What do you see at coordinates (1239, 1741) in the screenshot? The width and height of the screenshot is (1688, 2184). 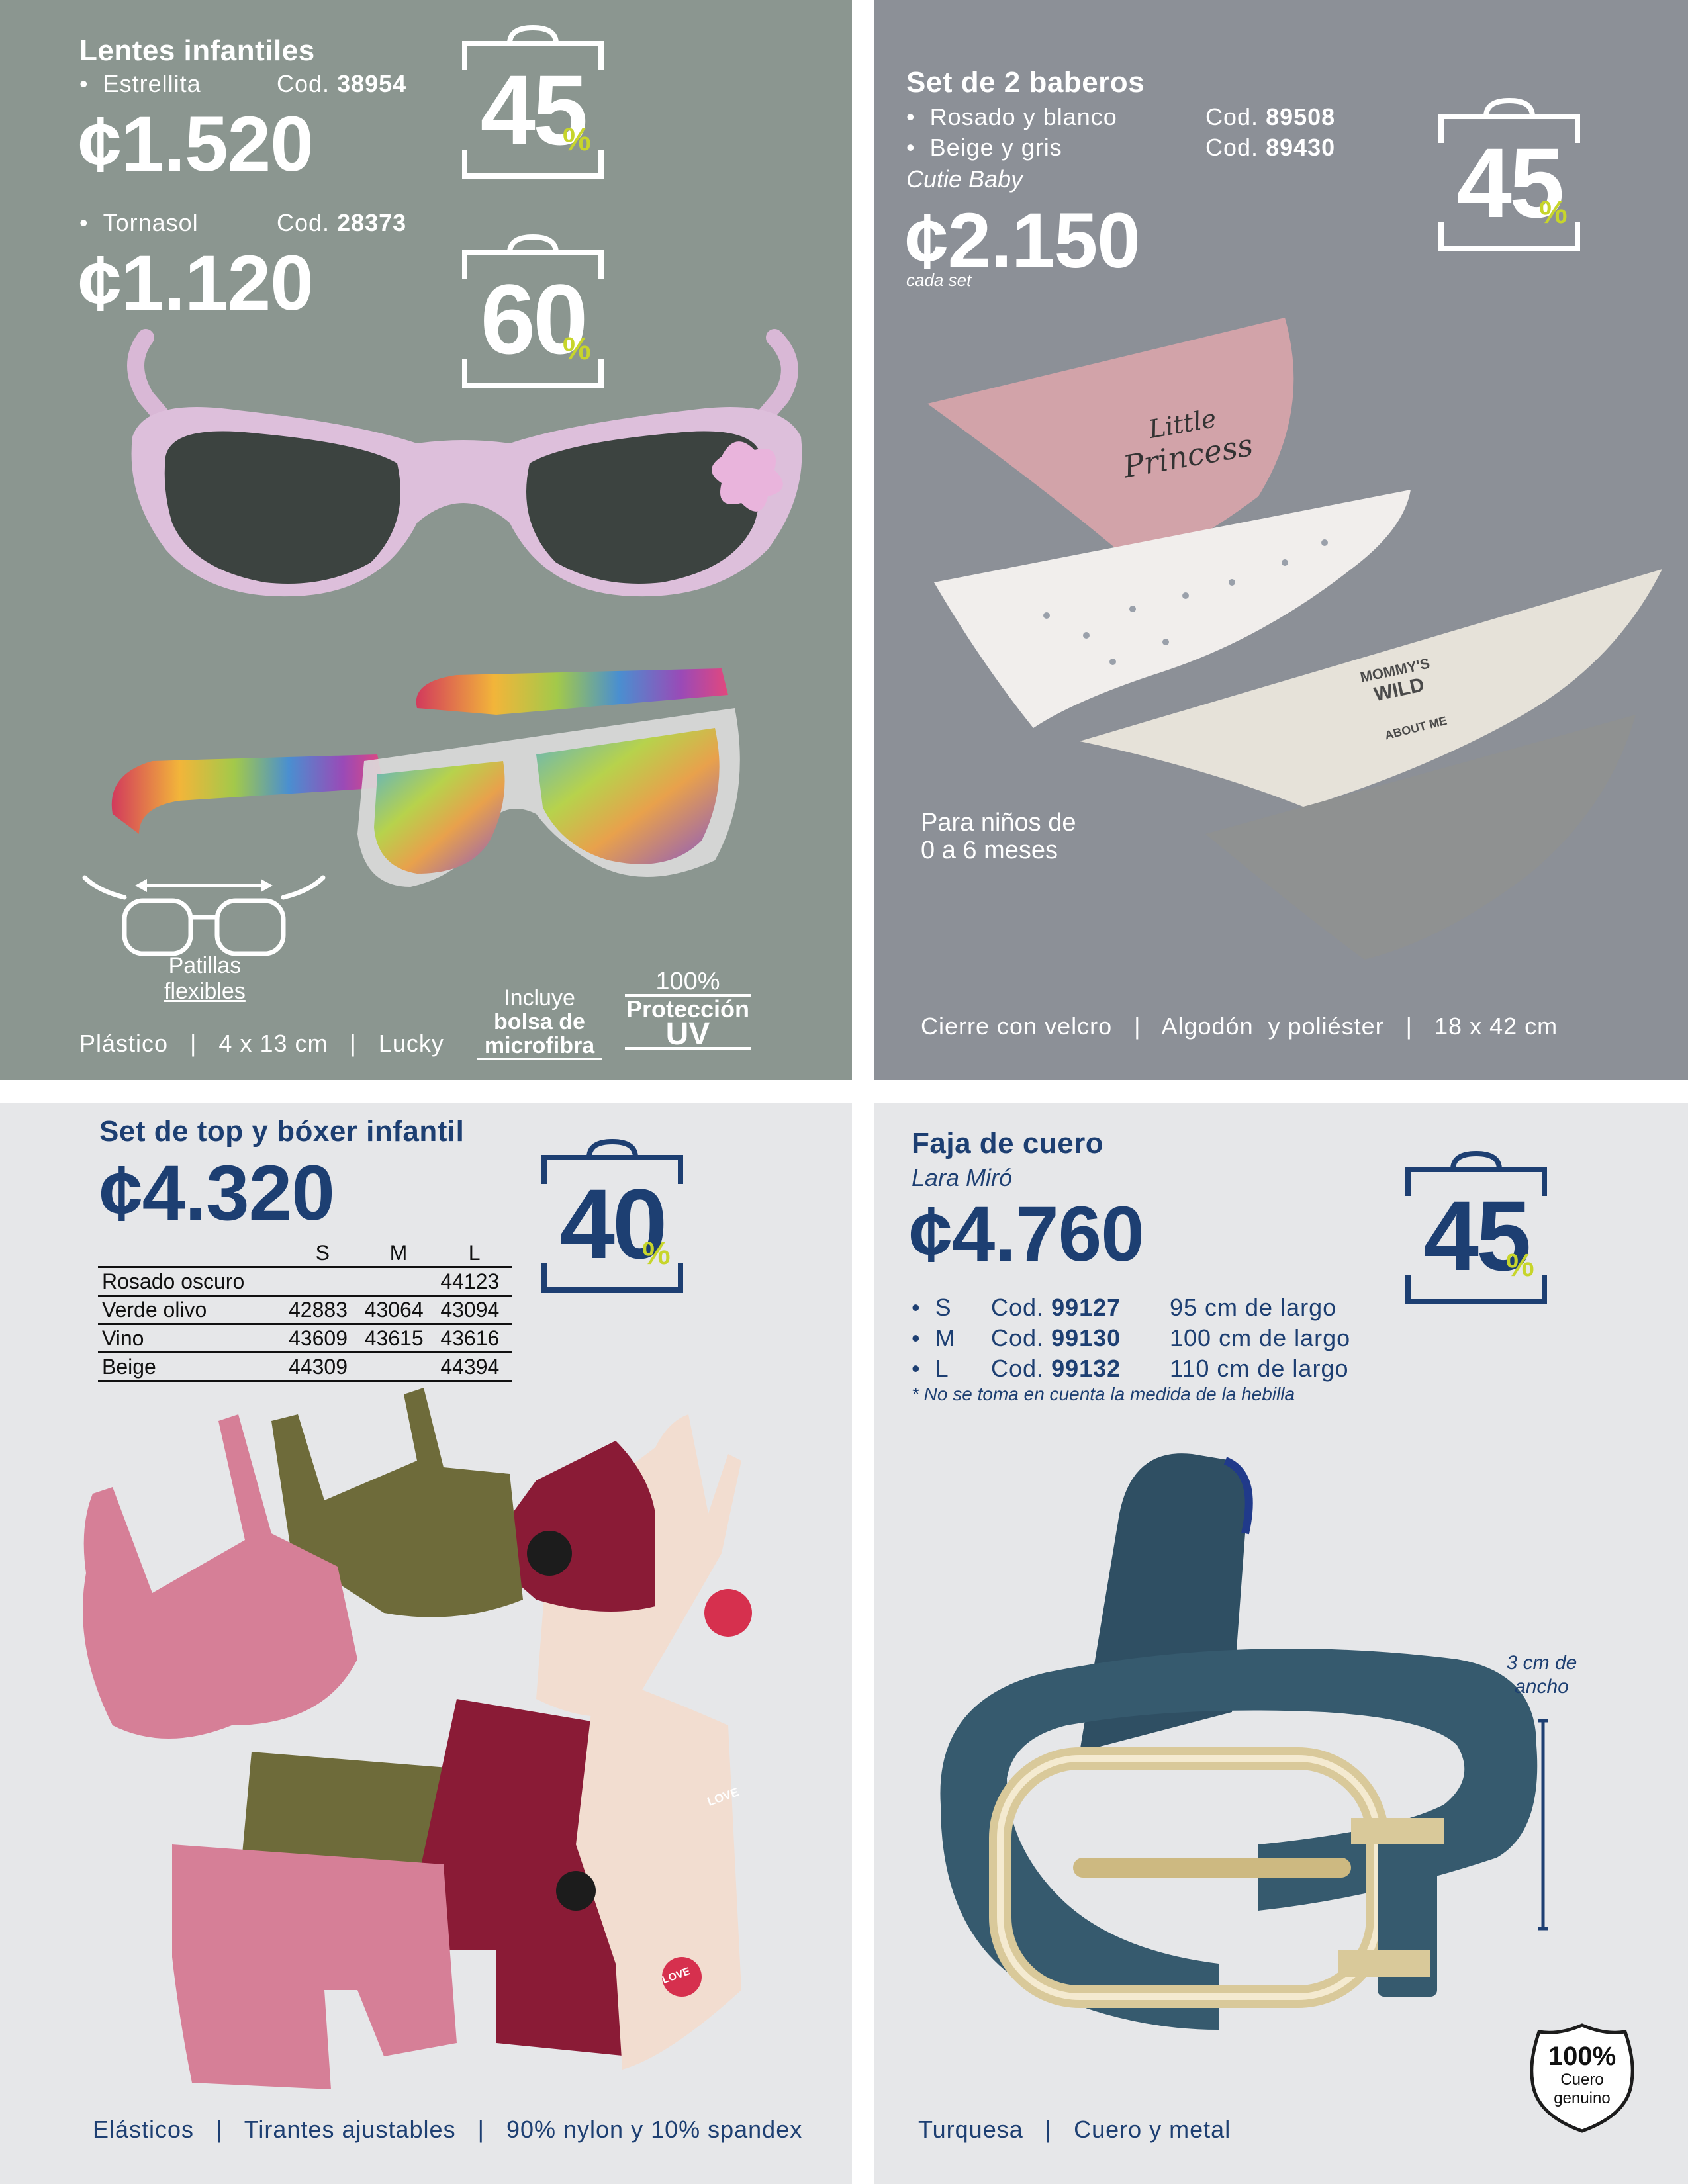 I see `leather-belt-image` at bounding box center [1239, 1741].